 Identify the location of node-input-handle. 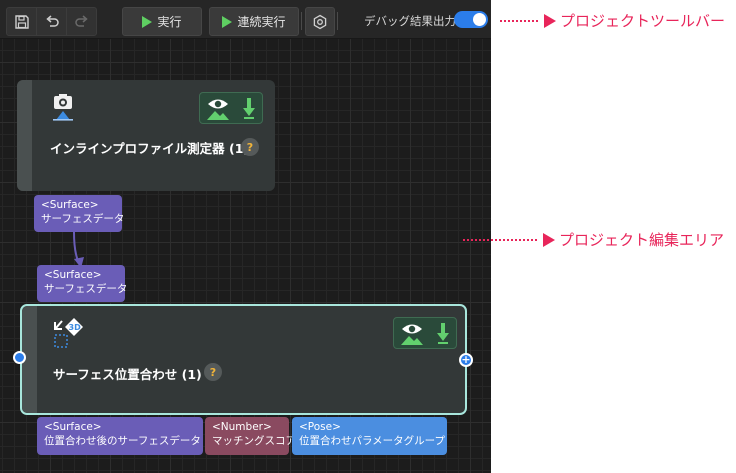
(19, 357).